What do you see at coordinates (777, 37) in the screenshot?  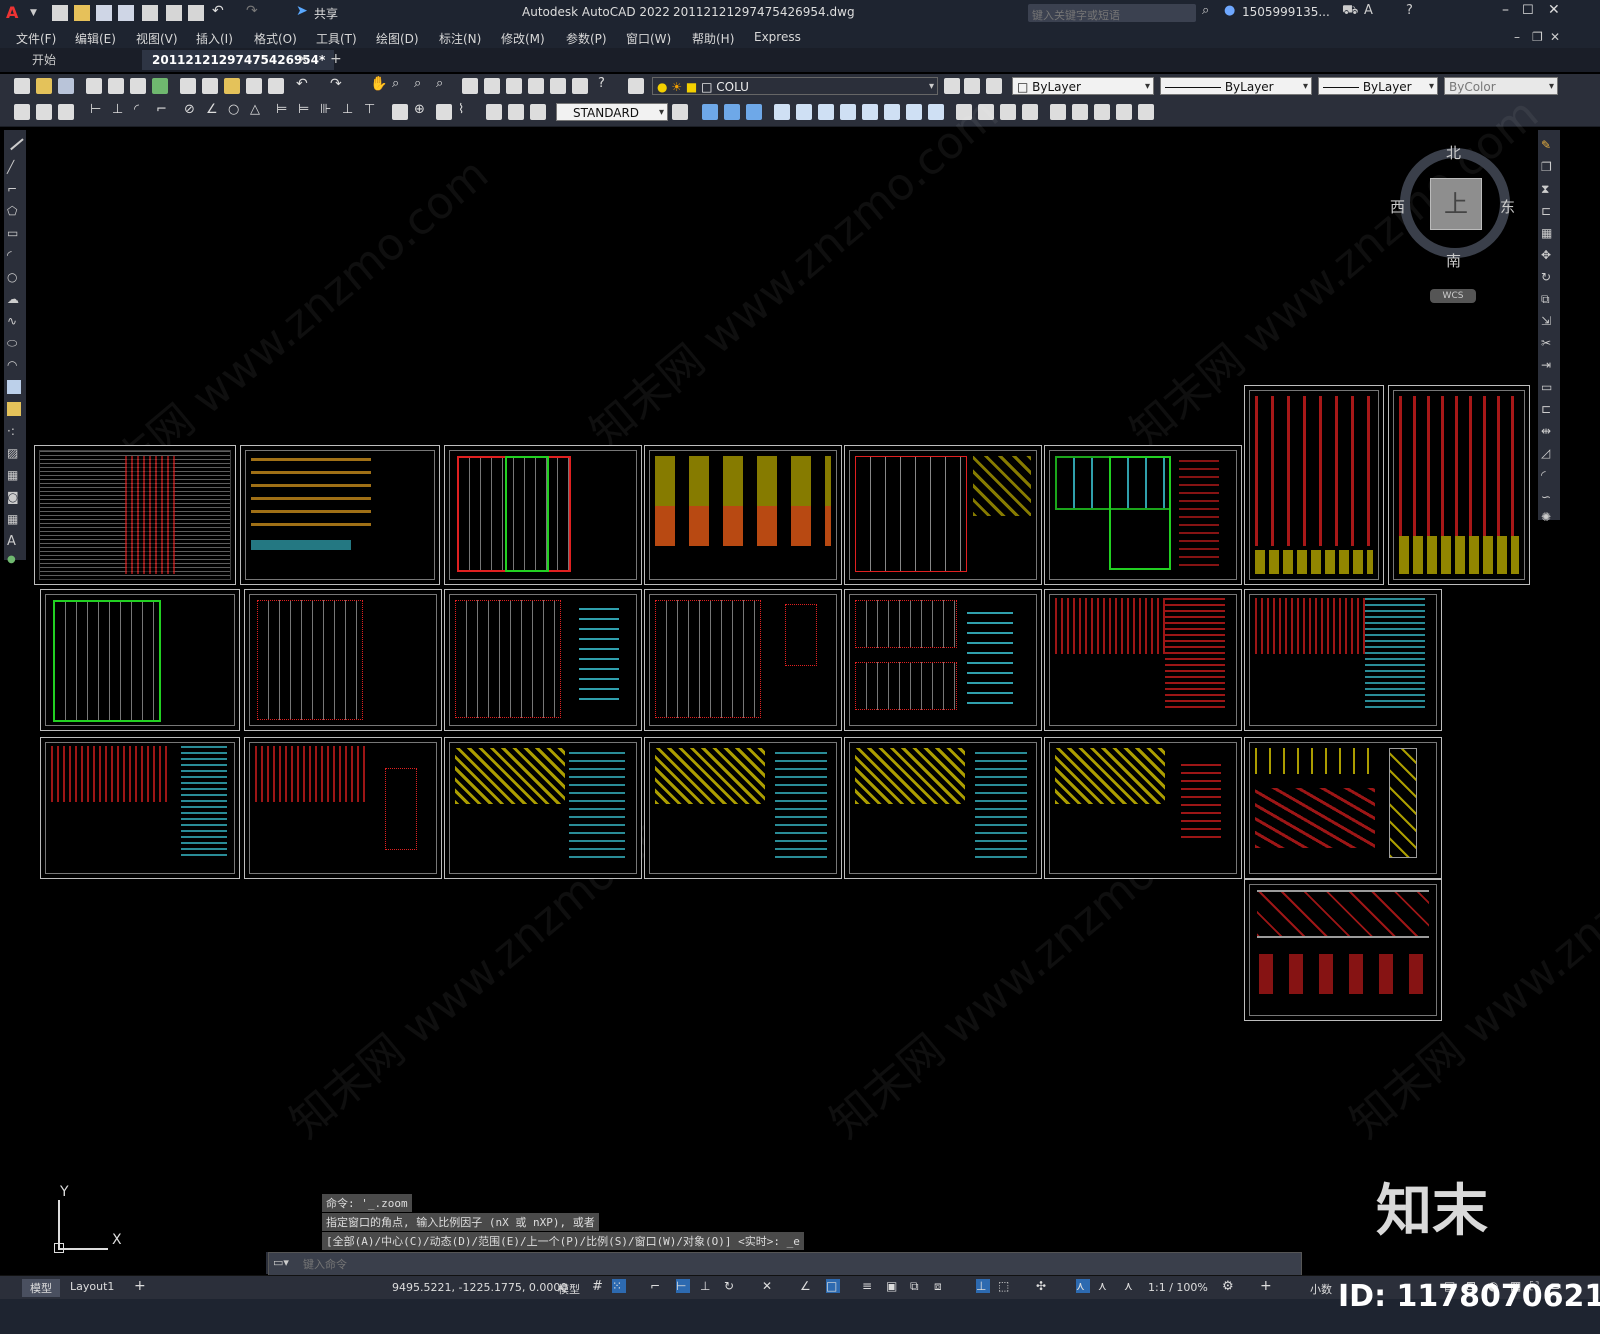 I see `menu-express: Express` at bounding box center [777, 37].